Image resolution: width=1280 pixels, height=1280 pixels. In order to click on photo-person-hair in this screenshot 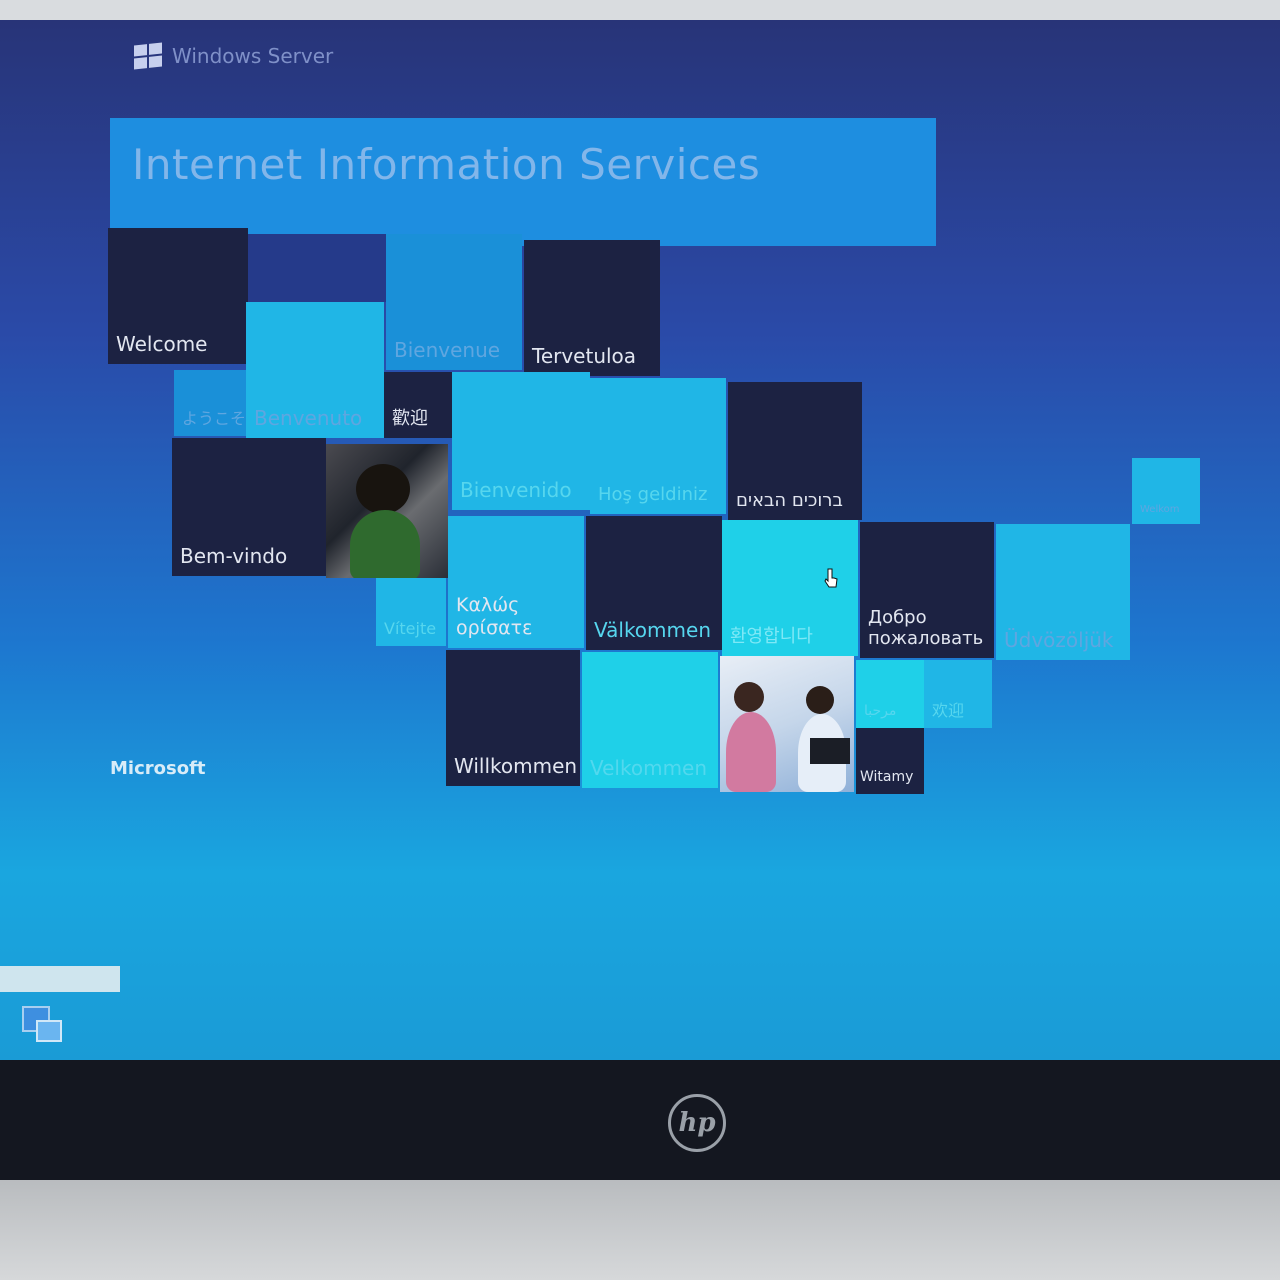, I will do `click(383, 489)`.